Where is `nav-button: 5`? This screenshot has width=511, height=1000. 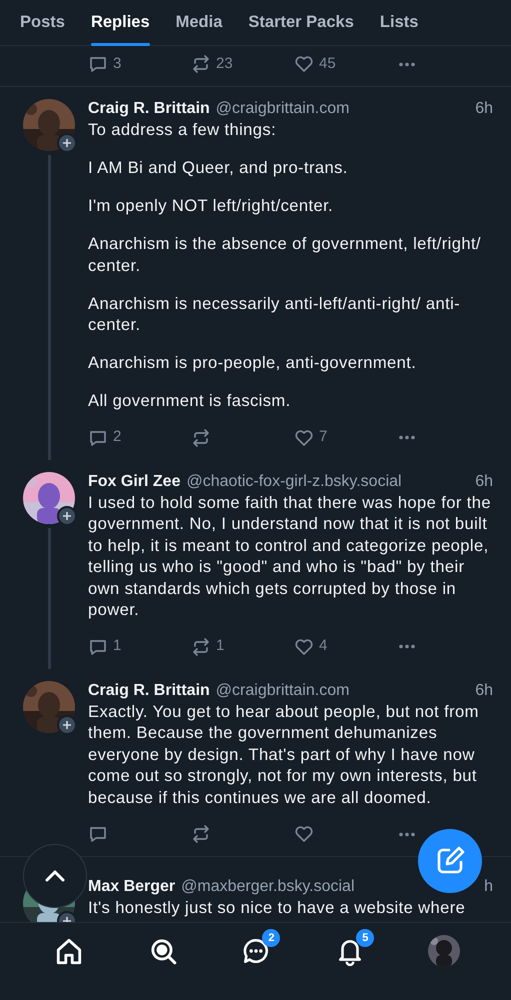 nav-button: 5 is located at coordinates (350, 951).